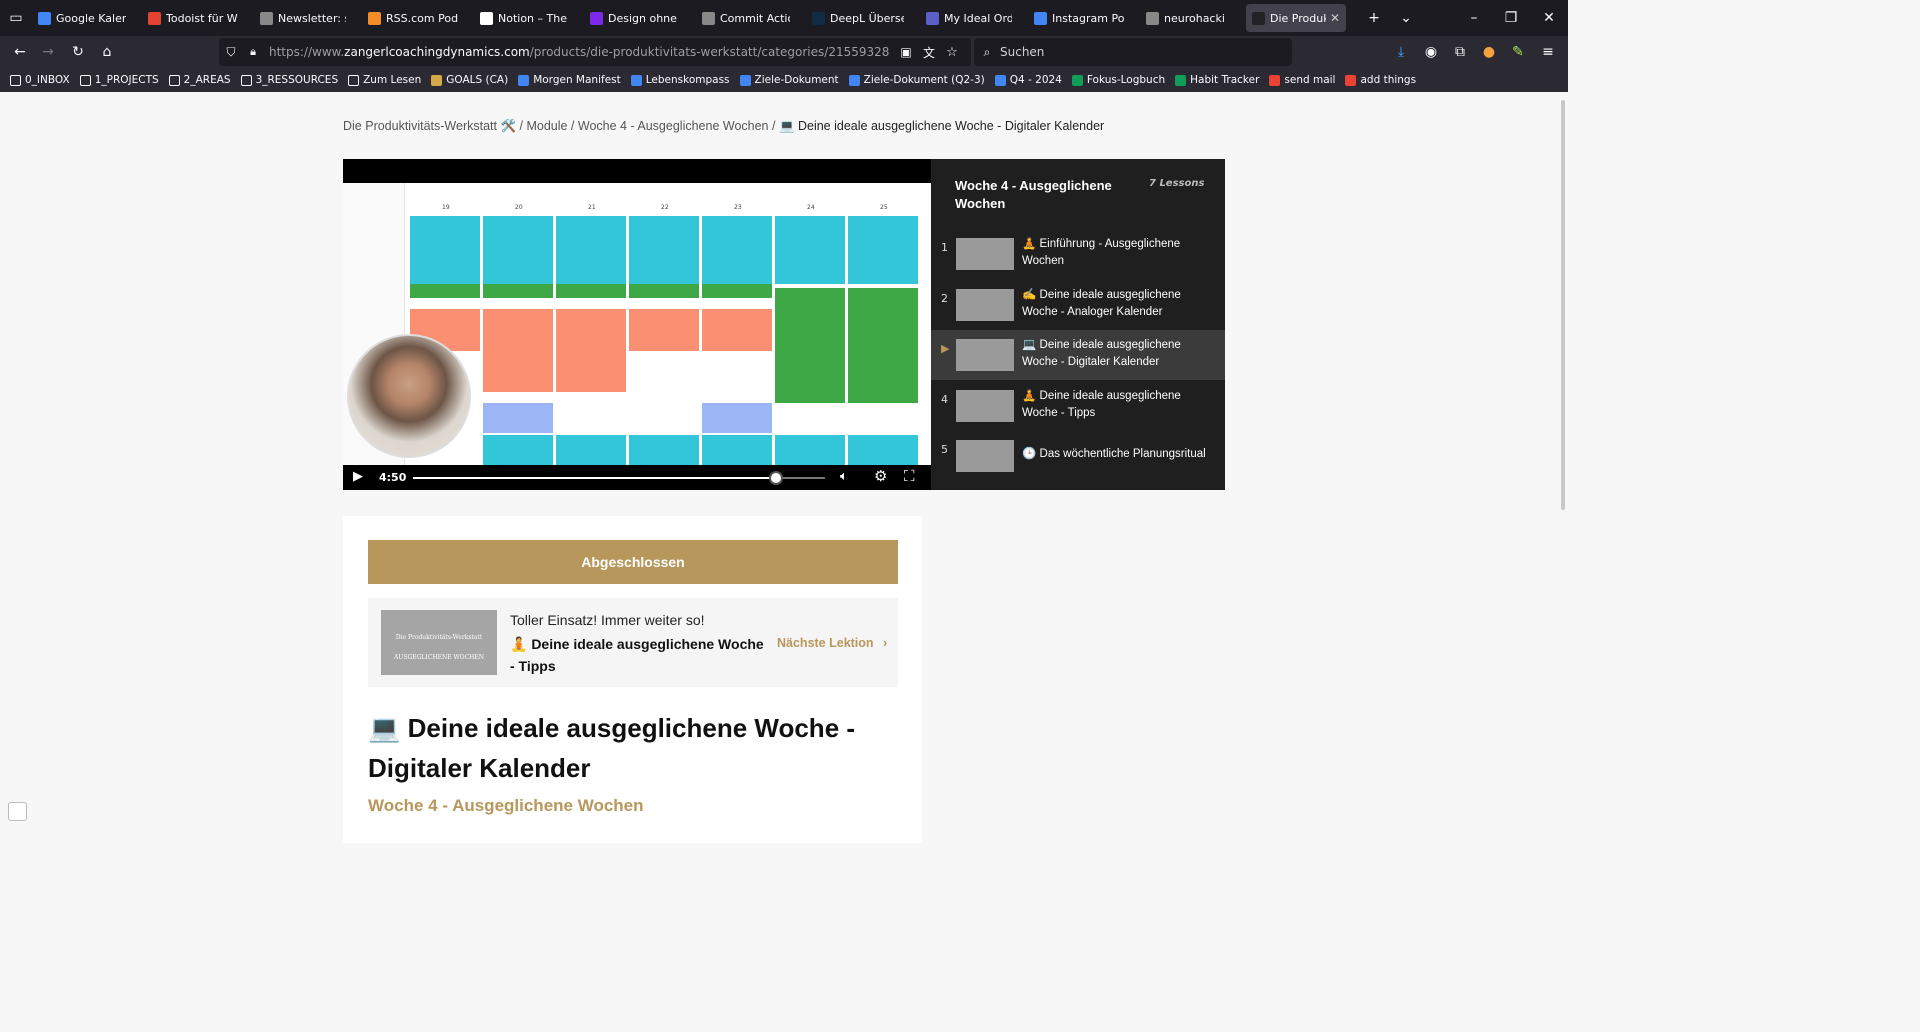 The image size is (1920, 1032). I want to click on bookmark-item: Zum Lesen, so click(384, 80).